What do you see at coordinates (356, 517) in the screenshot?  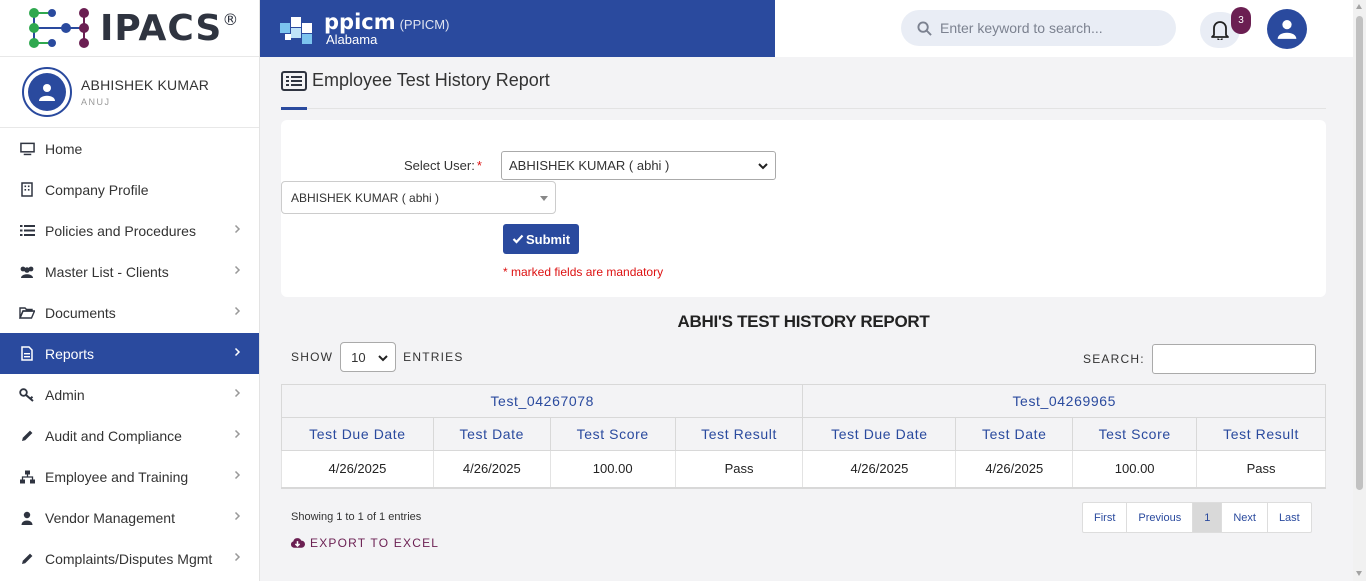 I see `showing-info: Showing 1 to 1 of 1 entries` at bounding box center [356, 517].